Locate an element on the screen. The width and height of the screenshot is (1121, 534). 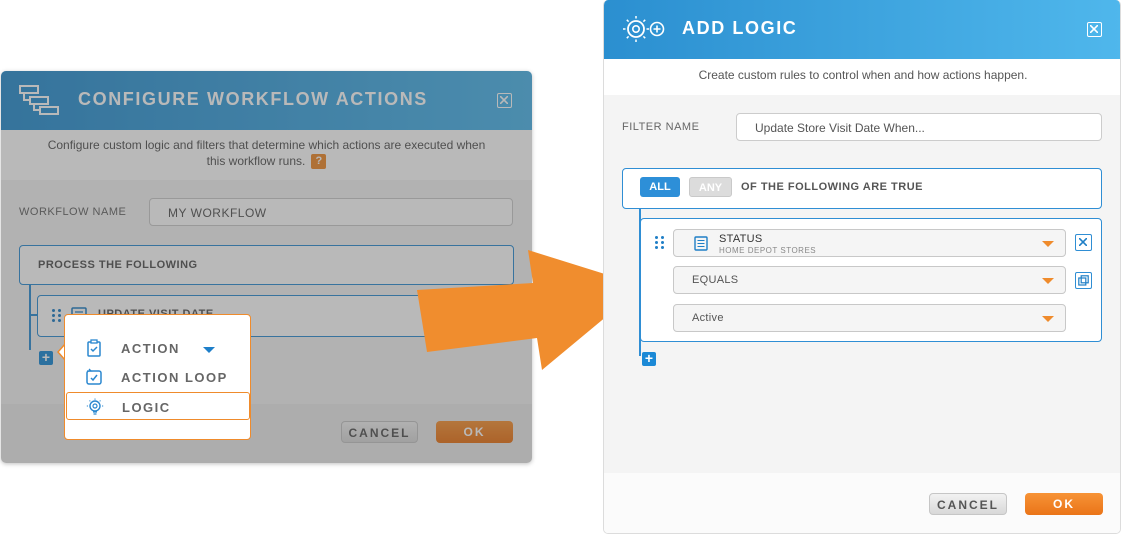
rule-container: STATUS HOME DEPOT STORES EQUALS Active is located at coordinates (871, 280).